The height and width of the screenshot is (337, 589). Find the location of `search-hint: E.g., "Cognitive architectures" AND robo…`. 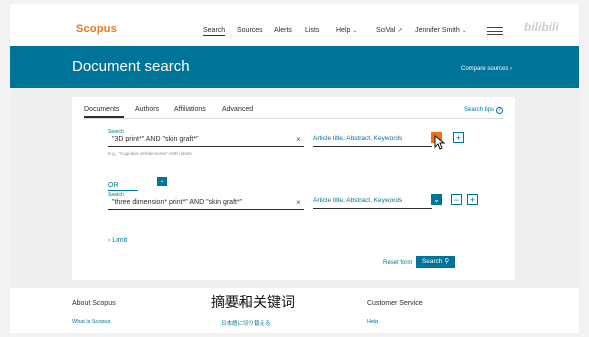

search-hint: E.g., "Cognitive architectures" AND robo… is located at coordinates (150, 153).